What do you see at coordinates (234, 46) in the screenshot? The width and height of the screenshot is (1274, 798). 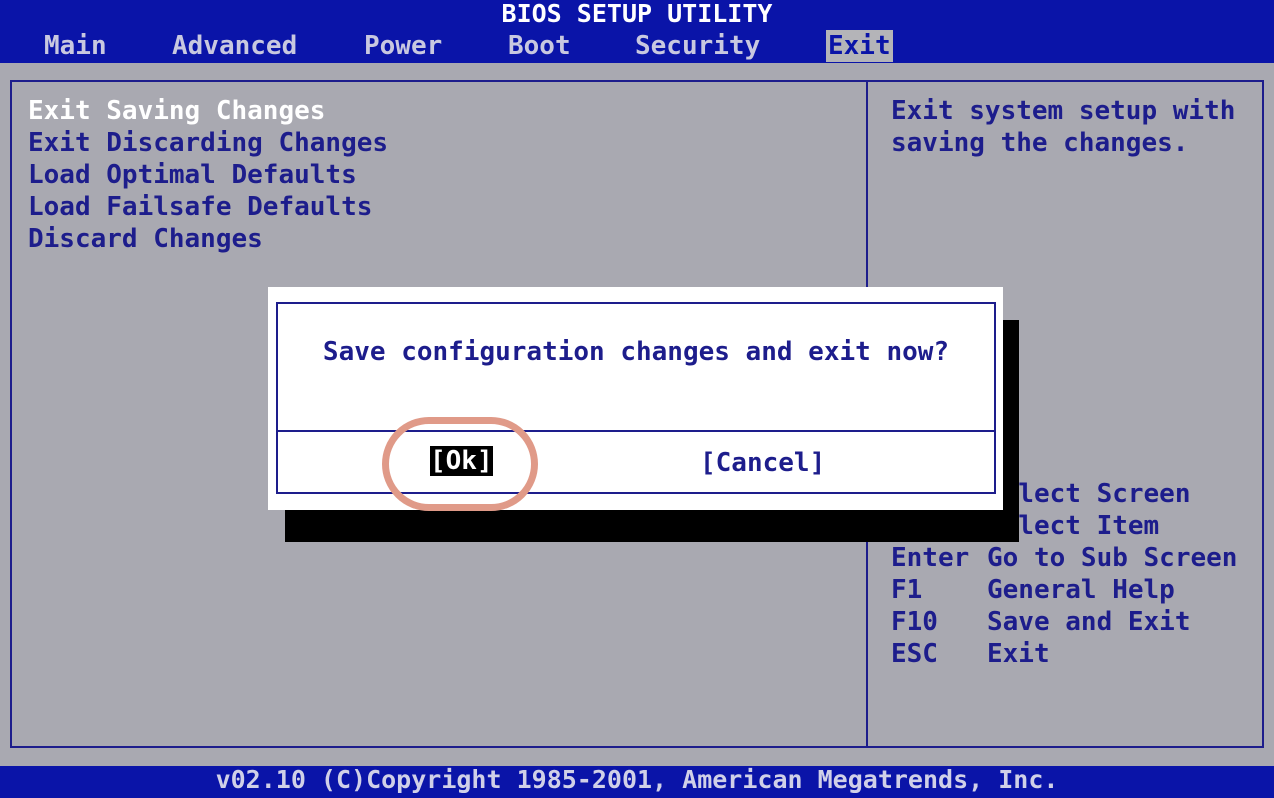 I see `tab-advanced: Advanced` at bounding box center [234, 46].